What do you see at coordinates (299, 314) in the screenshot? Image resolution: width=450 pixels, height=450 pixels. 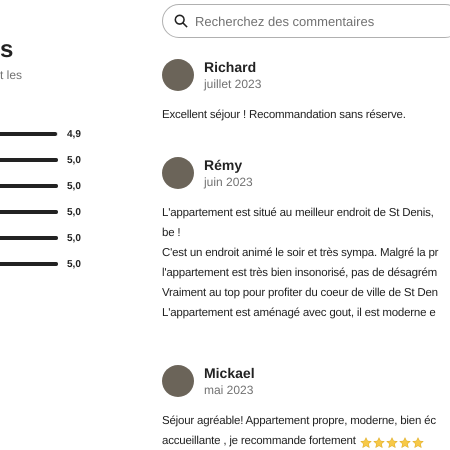 I see `review-text: L'appartement est aménagé avec gout, il est moderne e` at bounding box center [299, 314].